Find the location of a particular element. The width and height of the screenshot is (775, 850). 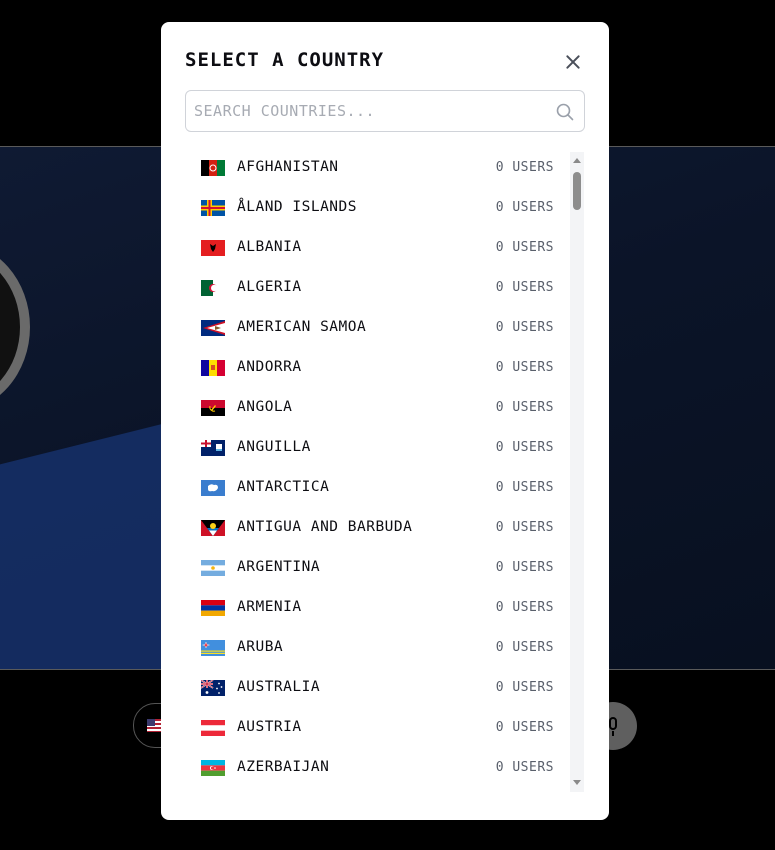

australia-flag-icon is located at coordinates (213, 688).